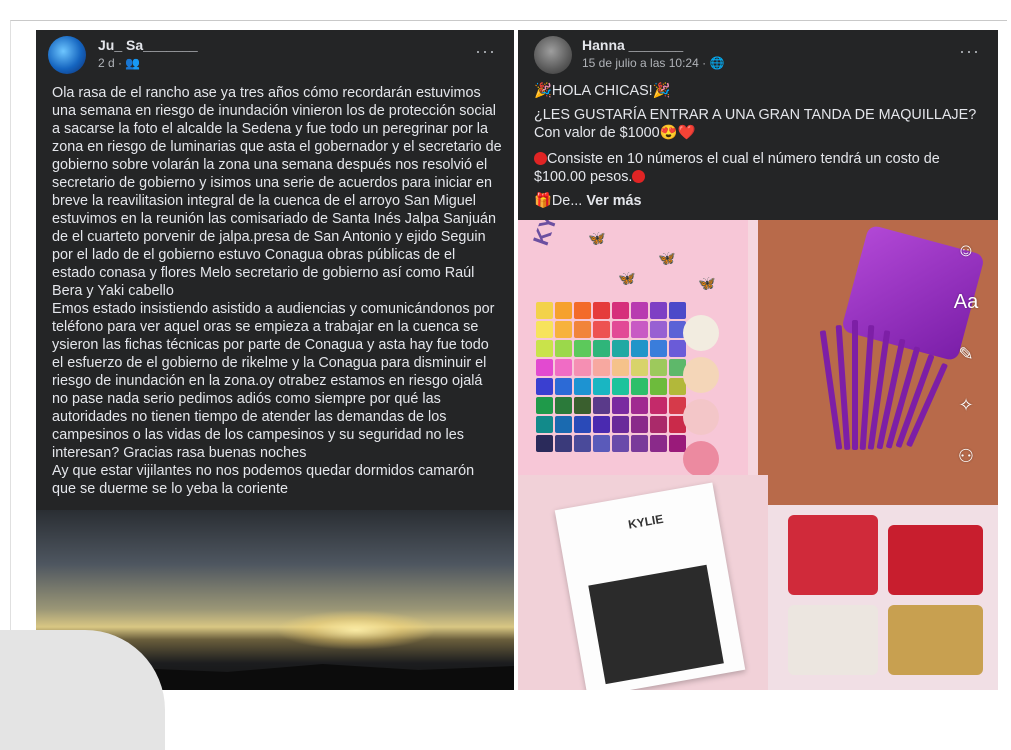 The height and width of the screenshot is (750, 1011). Describe the element at coordinates (632, 45) in the screenshot. I see `author-name: Hanna _______` at that location.